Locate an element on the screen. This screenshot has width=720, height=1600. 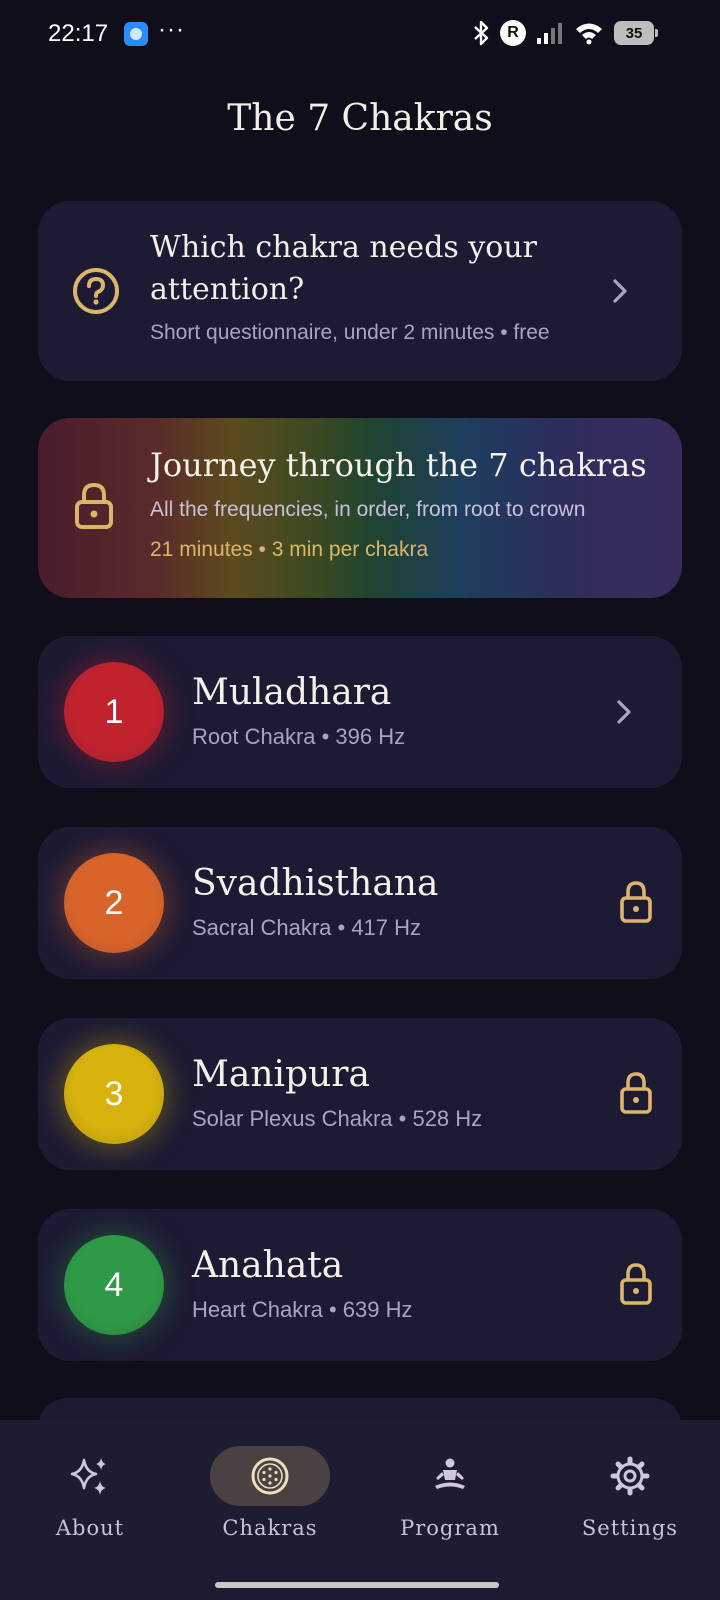
nav-label: About is located at coordinates (90, 1528).